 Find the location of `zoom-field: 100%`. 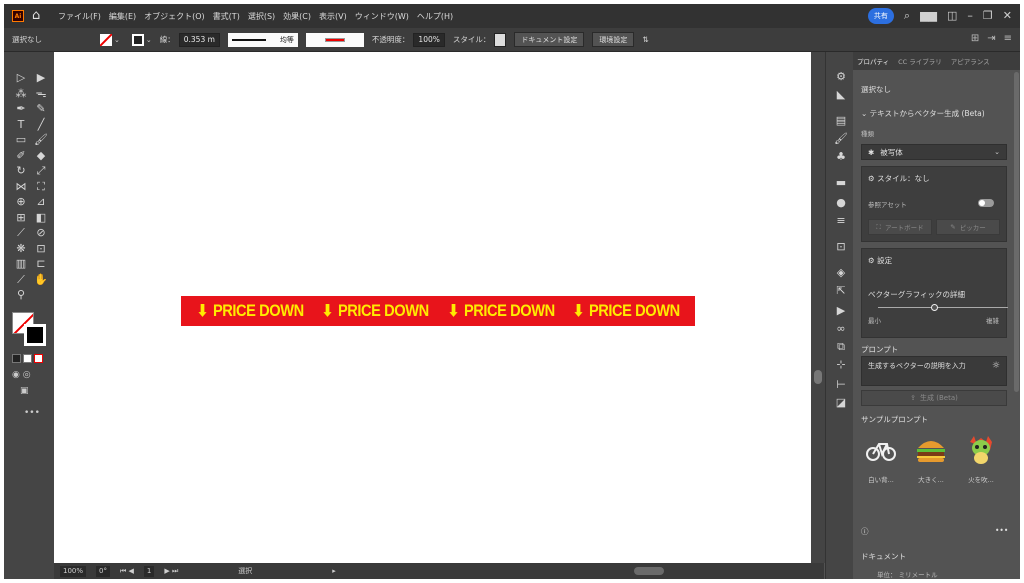

zoom-field: 100% is located at coordinates (73, 571).